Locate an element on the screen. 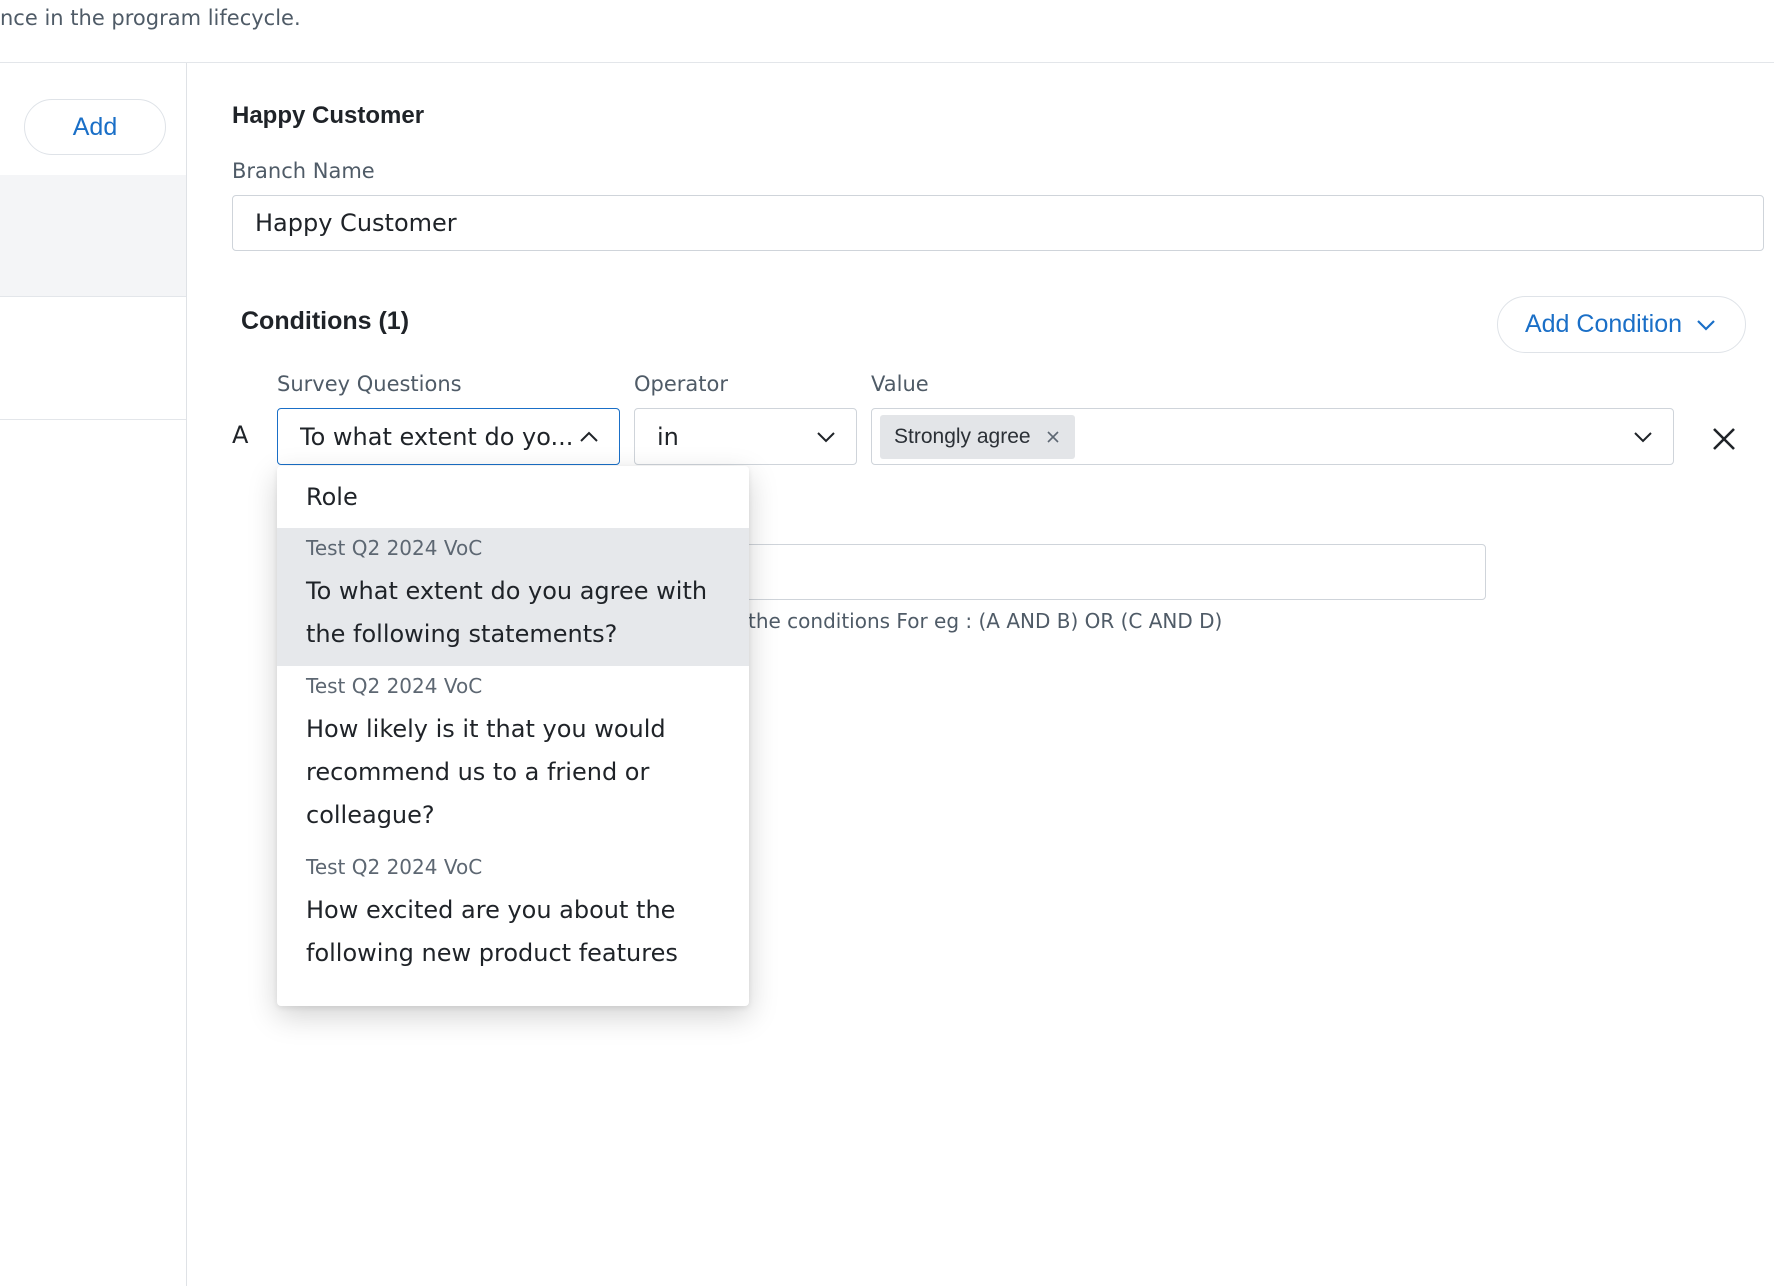 The height and width of the screenshot is (1286, 1774). survey-questions-label: Survey Questions is located at coordinates (369, 384).